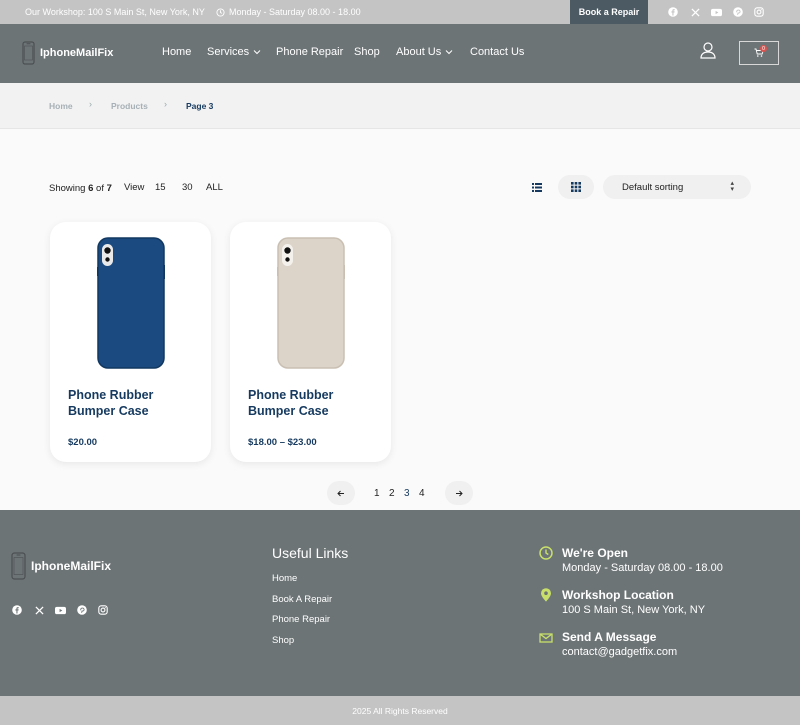 This screenshot has height=725, width=800. What do you see at coordinates (595, 553) in the screenshot?
I see `contact-hours-title: We're Open` at bounding box center [595, 553].